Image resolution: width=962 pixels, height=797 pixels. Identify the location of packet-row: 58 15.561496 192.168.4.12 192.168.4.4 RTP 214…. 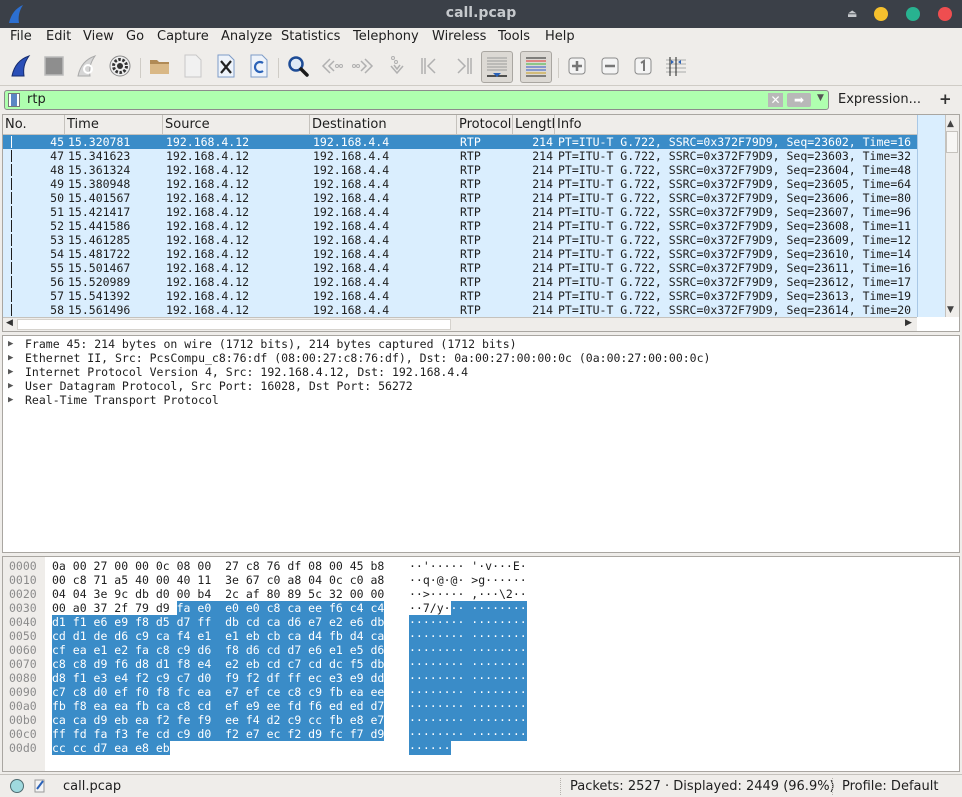
(460, 310).